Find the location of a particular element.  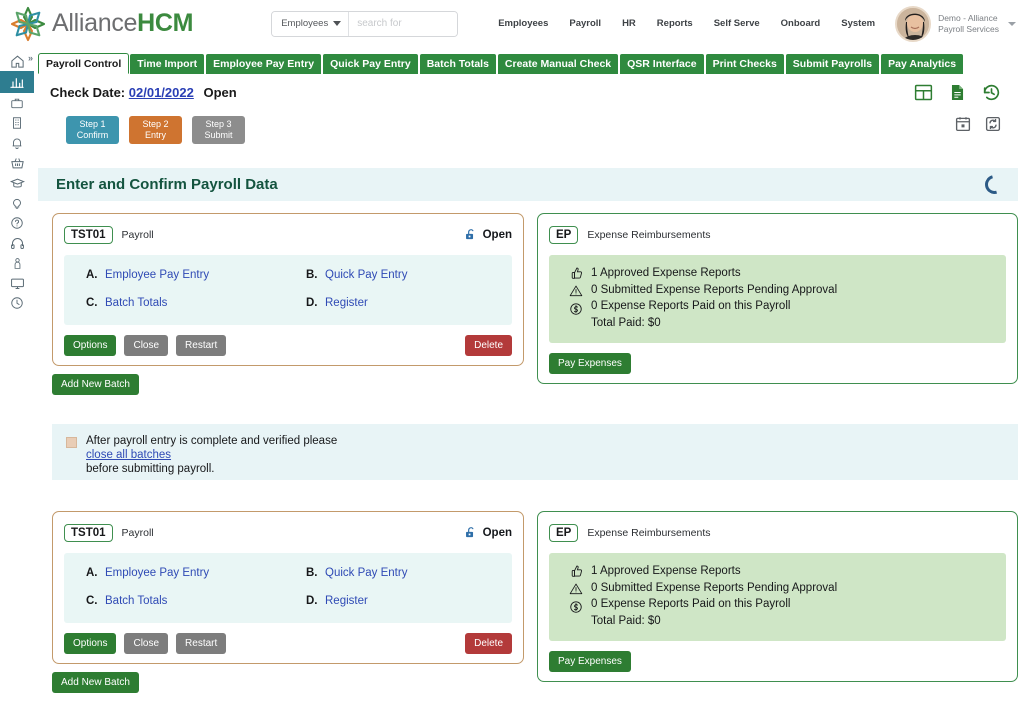

tab-pay-analytics: Pay Analytics is located at coordinates (922, 63).